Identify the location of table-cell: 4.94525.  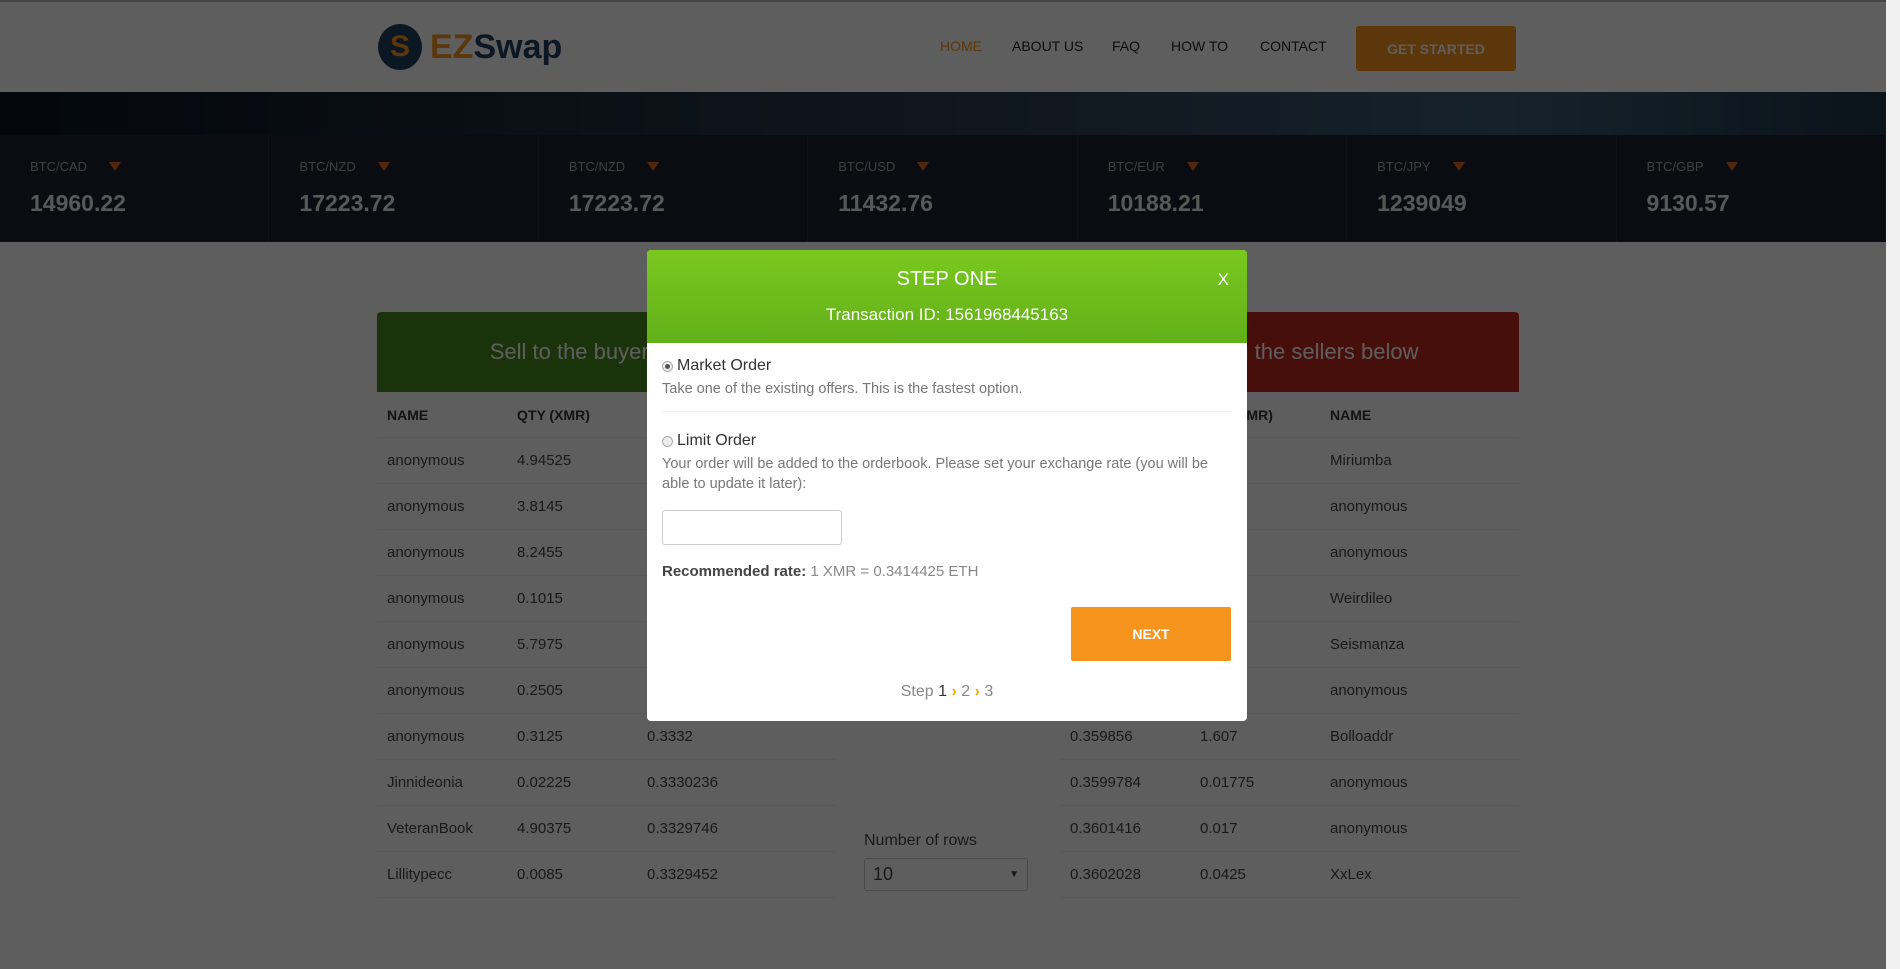
(544, 460).